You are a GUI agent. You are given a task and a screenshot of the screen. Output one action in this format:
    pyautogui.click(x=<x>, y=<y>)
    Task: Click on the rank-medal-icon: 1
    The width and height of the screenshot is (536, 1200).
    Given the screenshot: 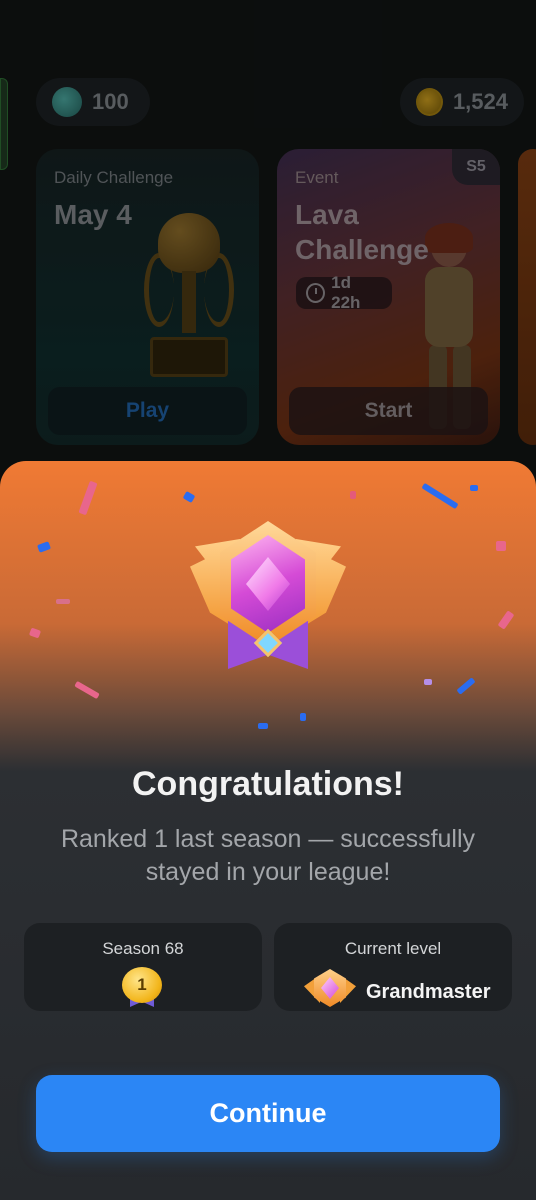 What is the action you would take?
    pyautogui.click(x=142, y=987)
    